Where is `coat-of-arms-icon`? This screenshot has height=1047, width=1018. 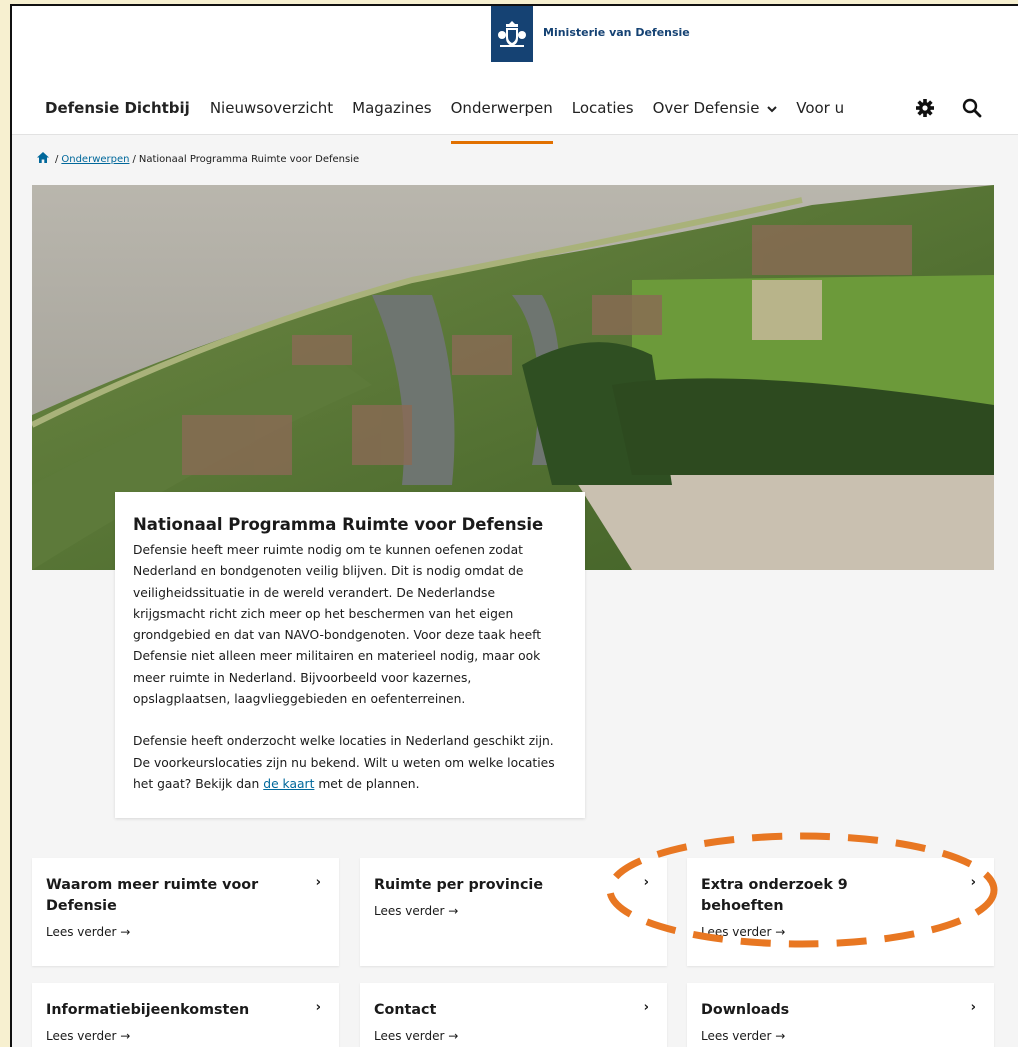
coat-of-arms-icon is located at coordinates (512, 34).